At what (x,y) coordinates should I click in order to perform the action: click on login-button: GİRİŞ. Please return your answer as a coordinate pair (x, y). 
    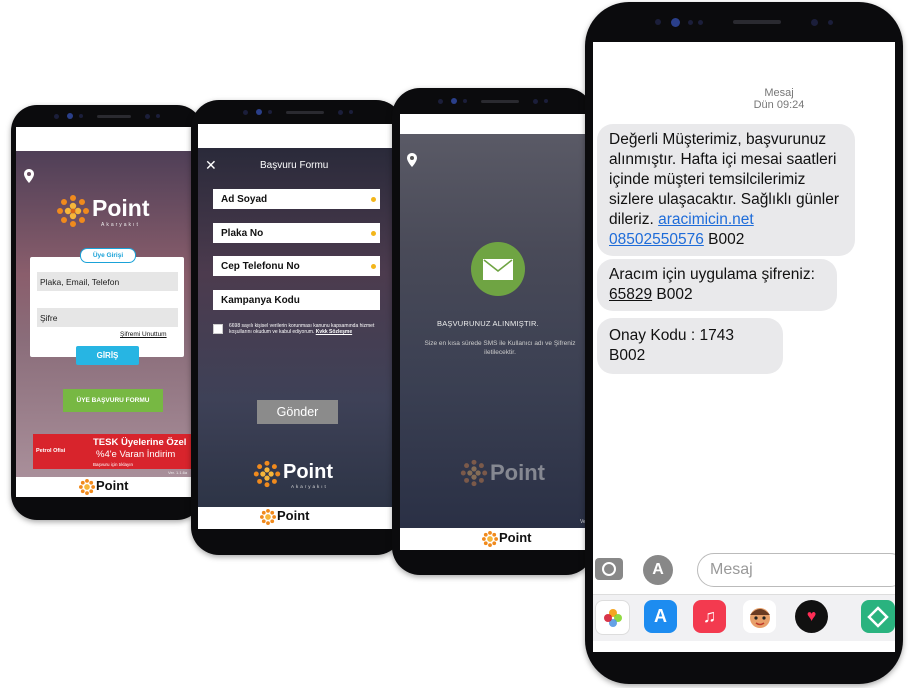
    Looking at the image, I should click on (107, 355).